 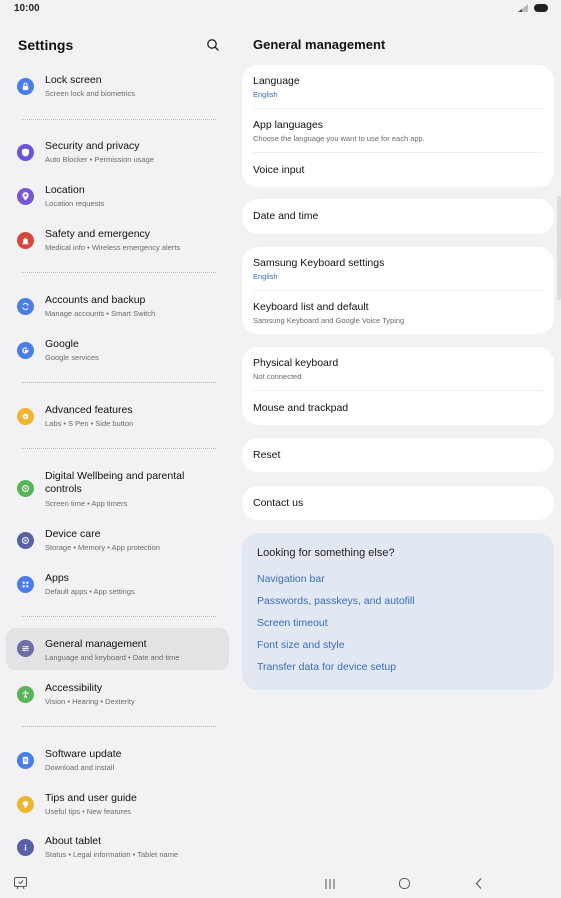 I want to click on card-reset: Reset, so click(x=398, y=455).